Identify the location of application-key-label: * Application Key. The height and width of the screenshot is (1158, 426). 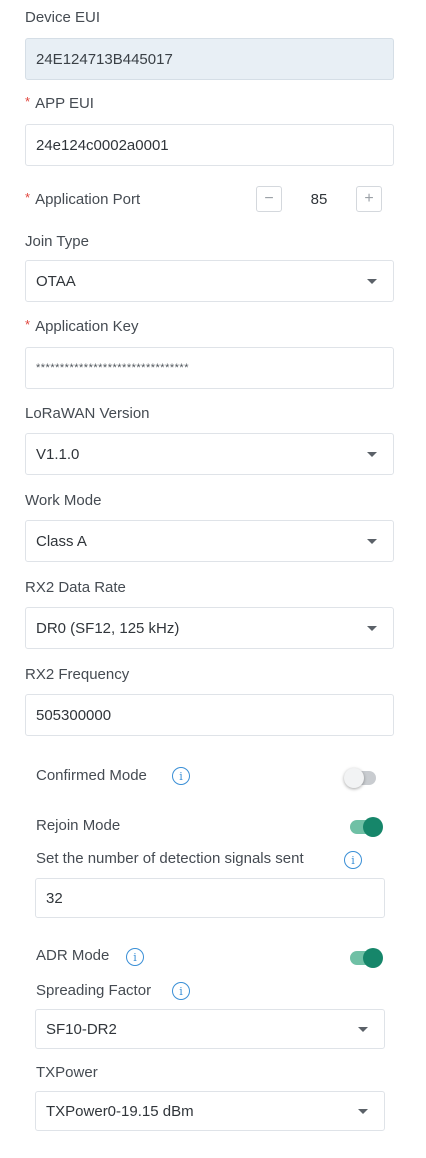
(82, 326).